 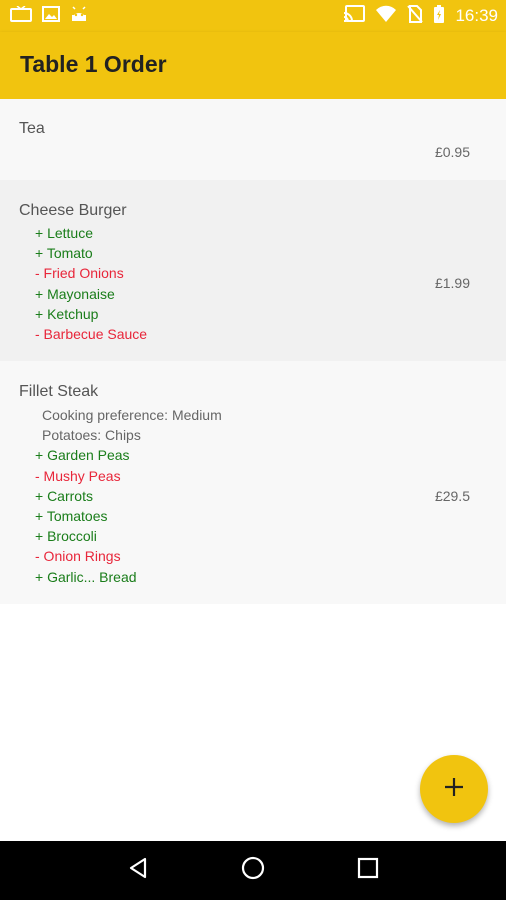 I want to click on recents-button, so click(x=368, y=871).